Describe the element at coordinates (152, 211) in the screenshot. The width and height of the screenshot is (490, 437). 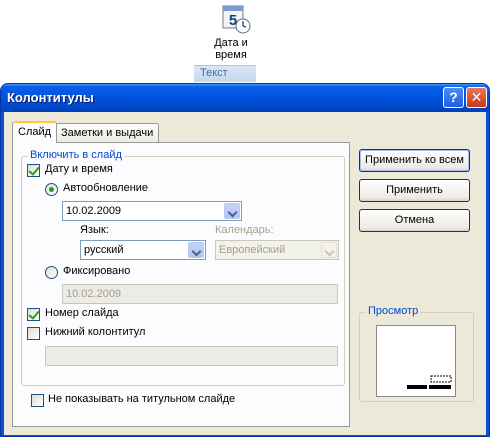
I see `auto-date-combo: 10.02.2009` at that location.